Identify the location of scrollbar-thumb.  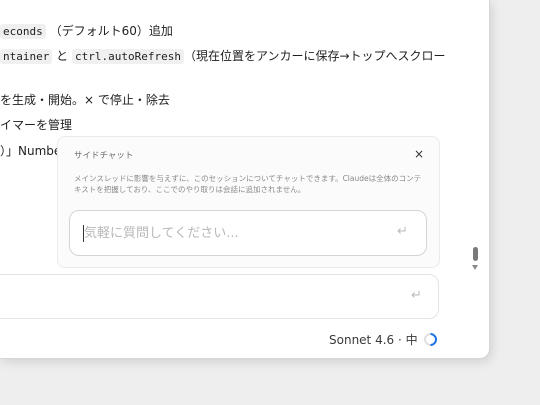
(475, 254).